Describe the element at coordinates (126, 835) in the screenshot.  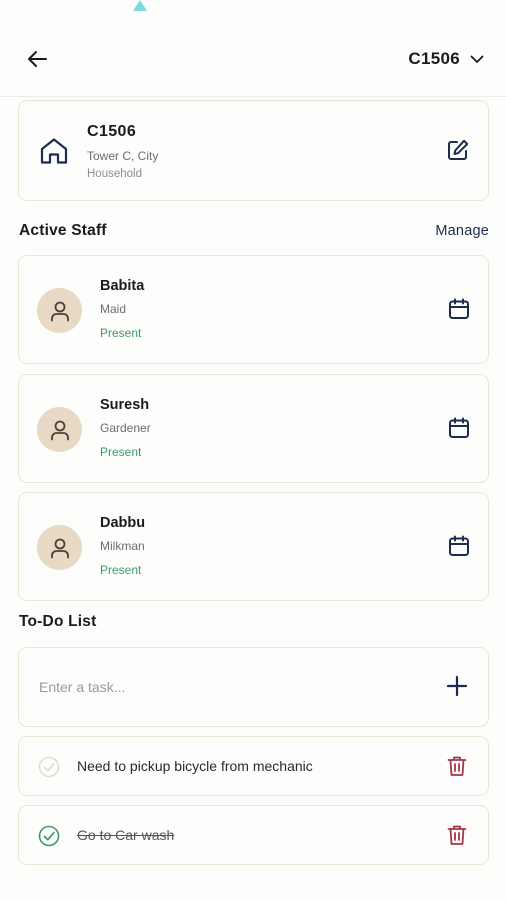
I see `todo-text: Go to Car wash` at that location.